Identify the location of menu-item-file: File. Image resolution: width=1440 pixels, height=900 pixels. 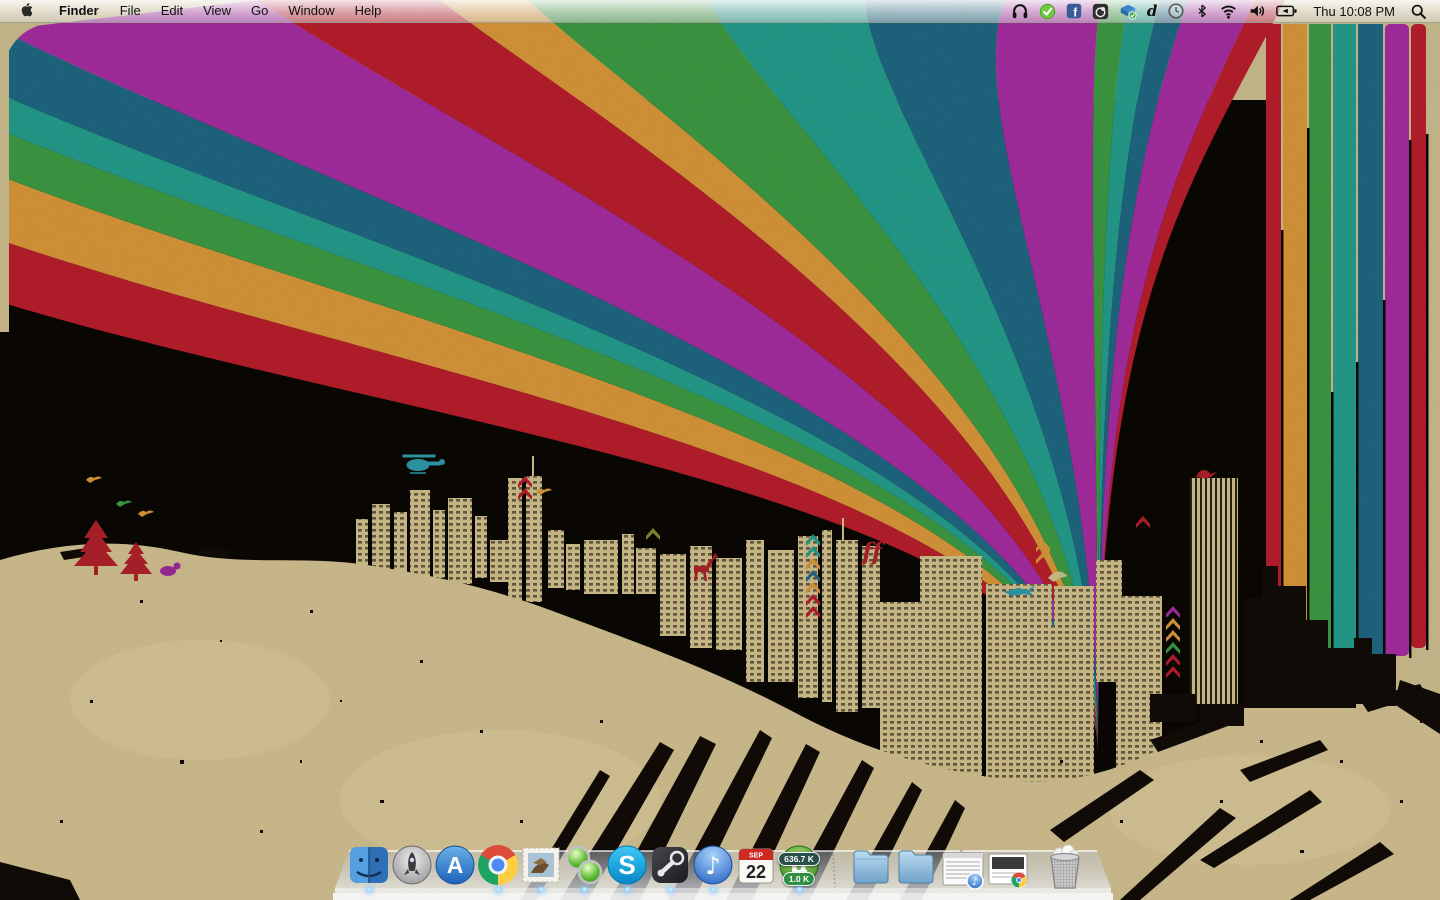
(130, 11).